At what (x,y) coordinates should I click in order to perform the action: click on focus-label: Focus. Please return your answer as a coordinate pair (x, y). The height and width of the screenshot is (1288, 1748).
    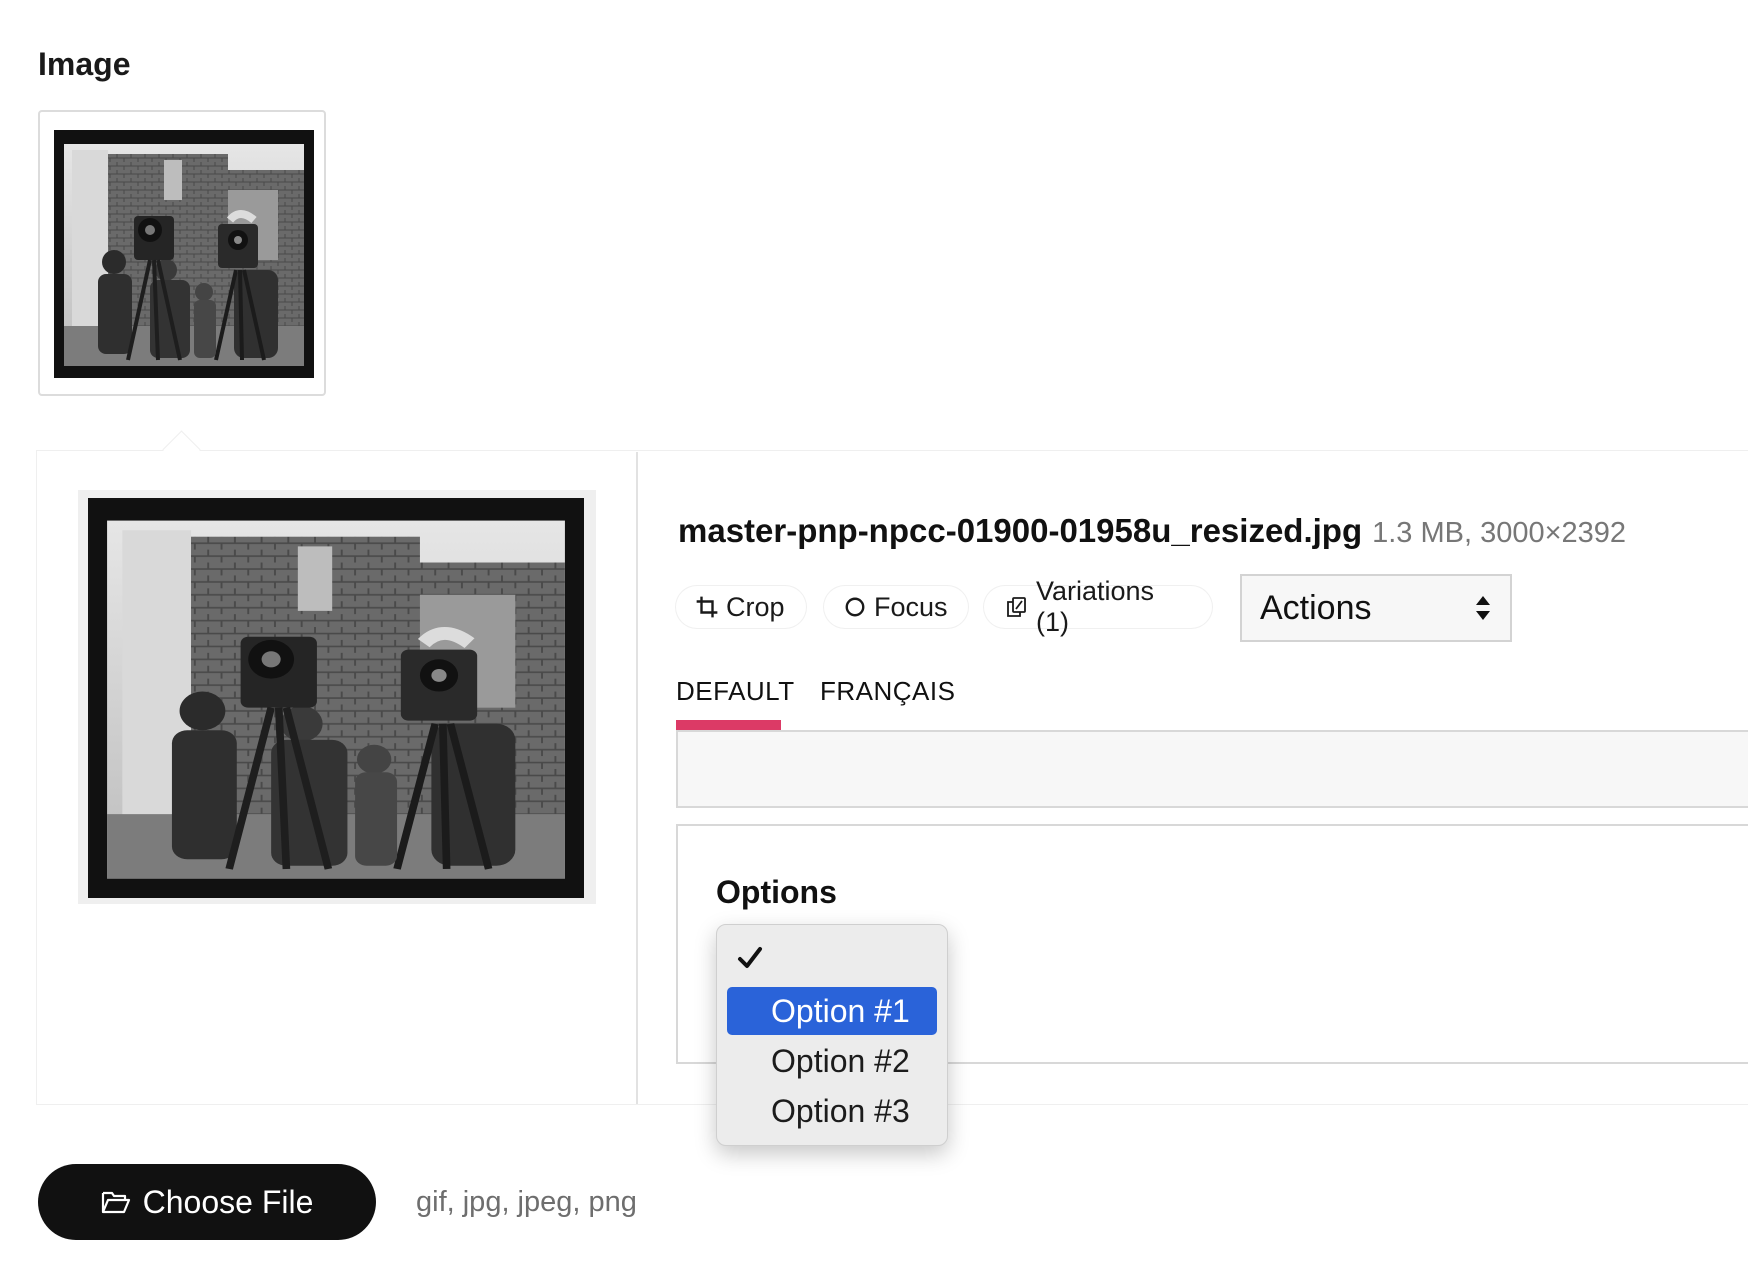
    Looking at the image, I should click on (911, 606).